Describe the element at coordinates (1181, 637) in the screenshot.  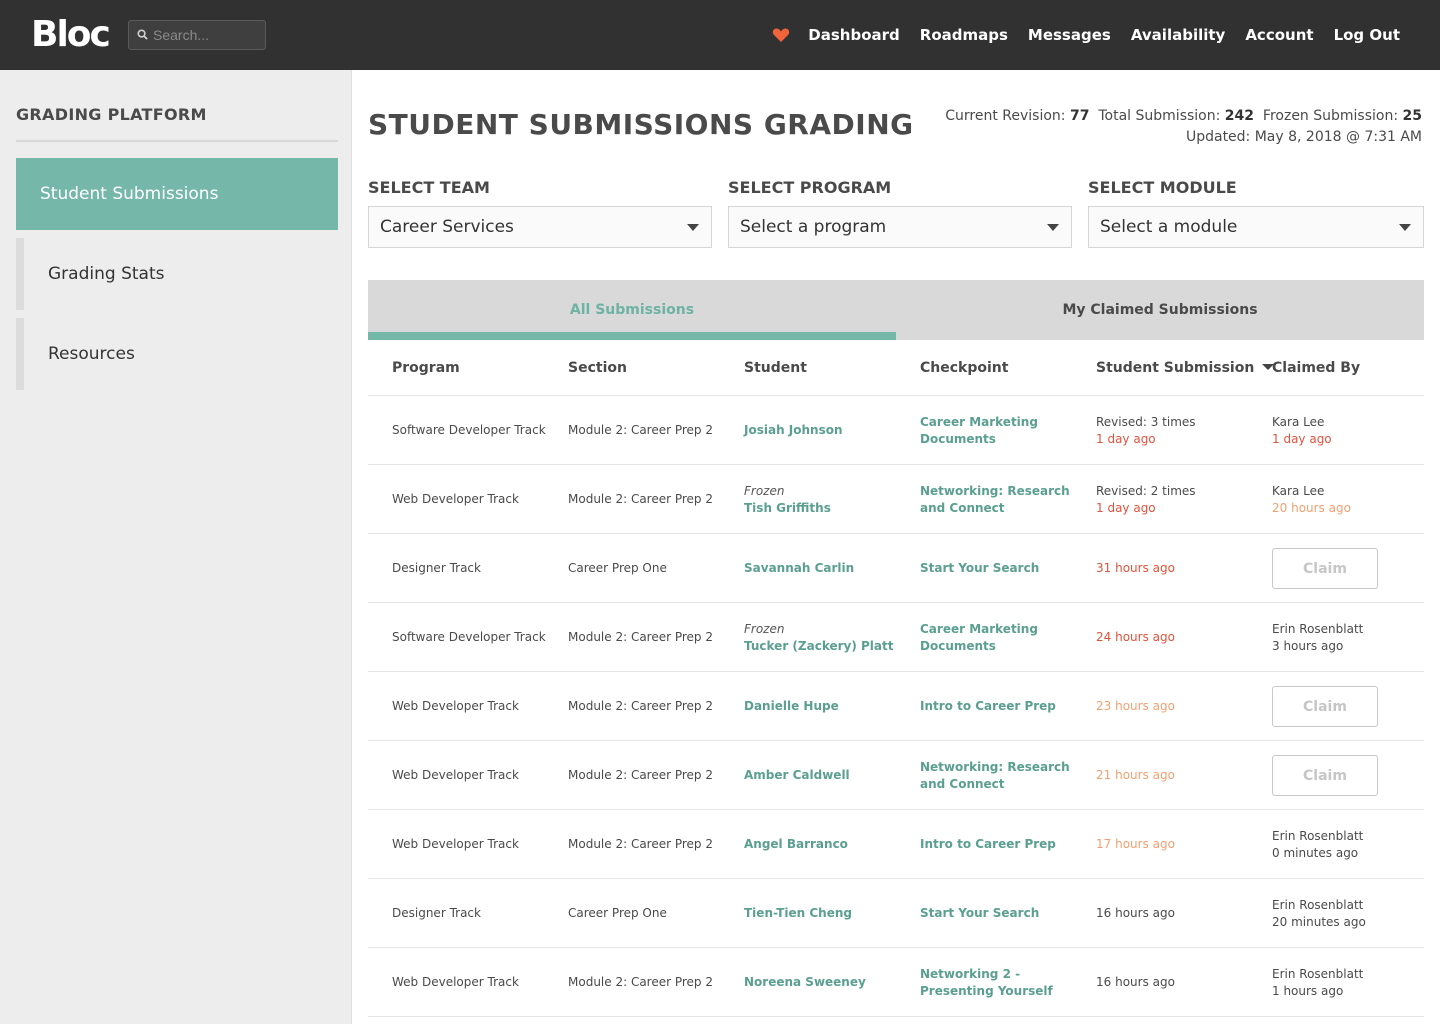
I see `submission-cell: 24 hours ago` at that location.